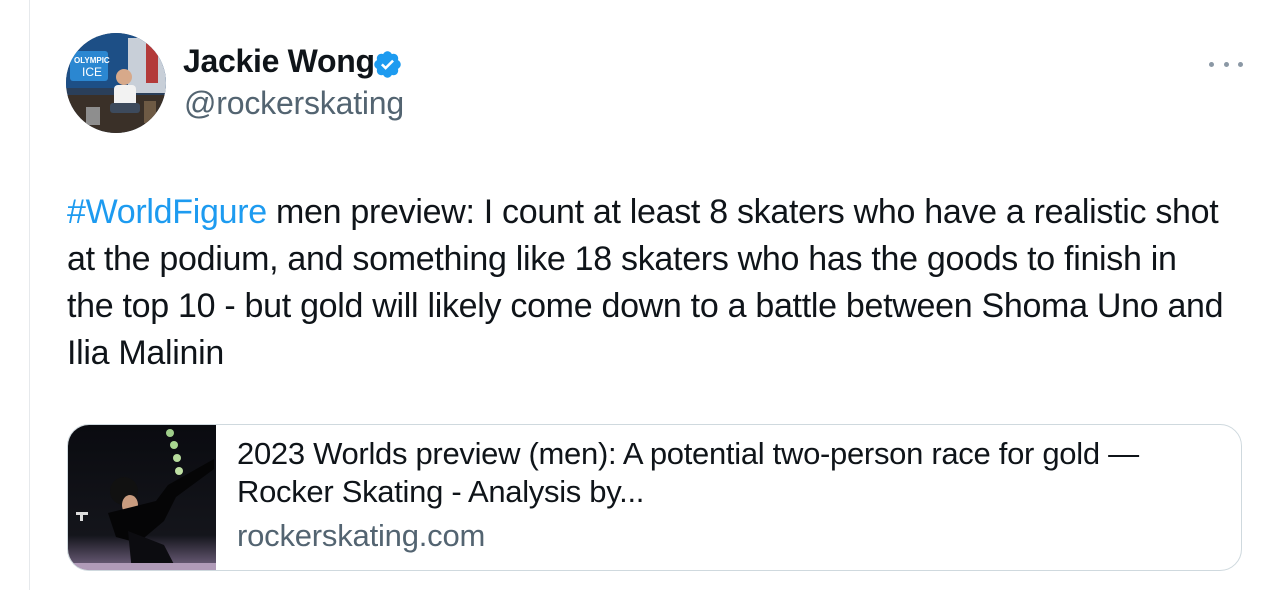 The width and height of the screenshot is (1280, 590). Describe the element at coordinates (1211, 64) in the screenshot. I see `more-horizontal-icon` at that location.